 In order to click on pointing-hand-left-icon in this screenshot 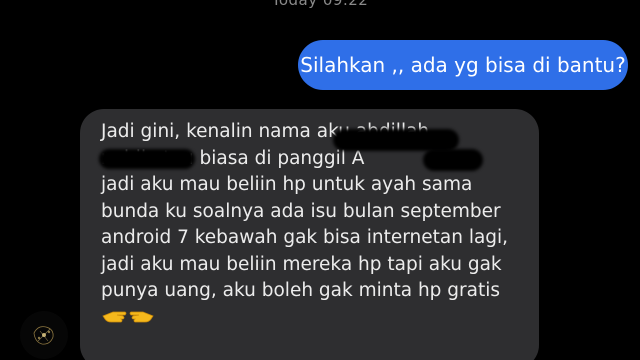, I will do `click(114, 316)`.